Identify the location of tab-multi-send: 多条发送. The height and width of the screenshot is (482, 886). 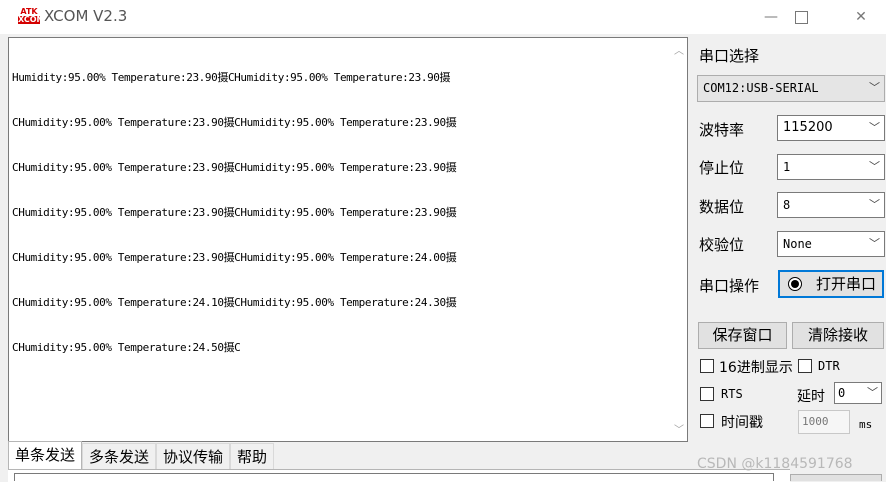
(119, 456).